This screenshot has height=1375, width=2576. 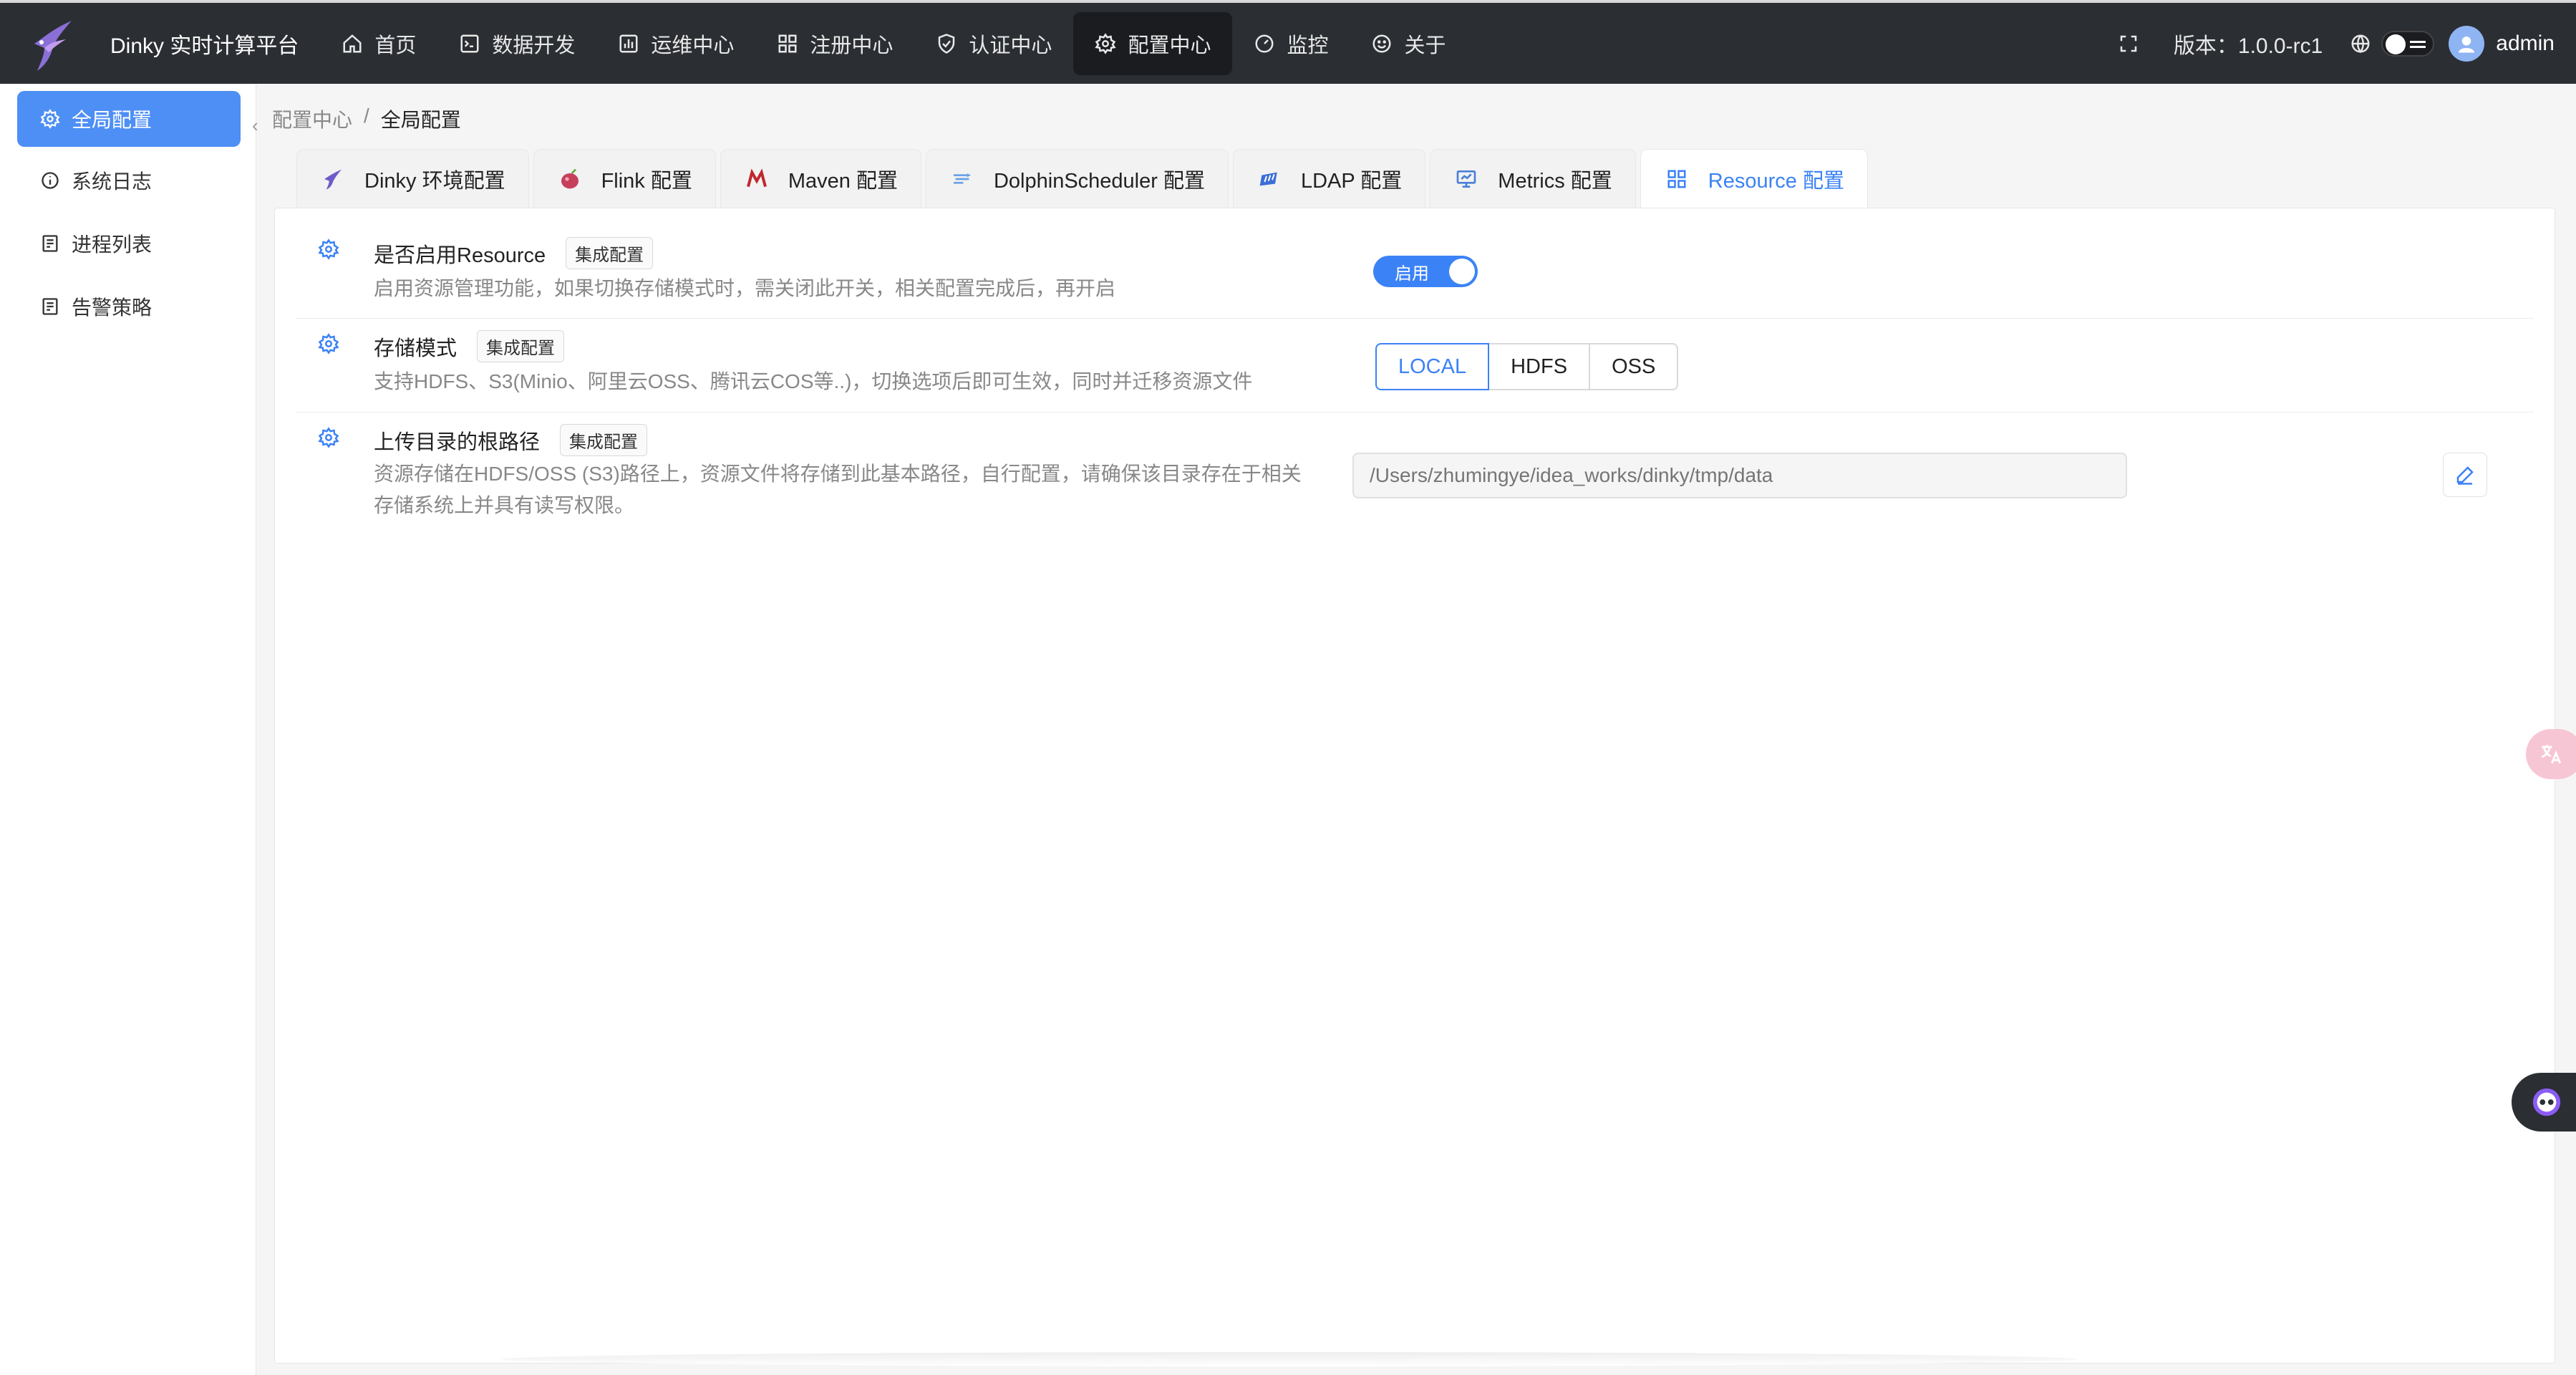 I want to click on chart-box-icon, so click(x=628, y=43).